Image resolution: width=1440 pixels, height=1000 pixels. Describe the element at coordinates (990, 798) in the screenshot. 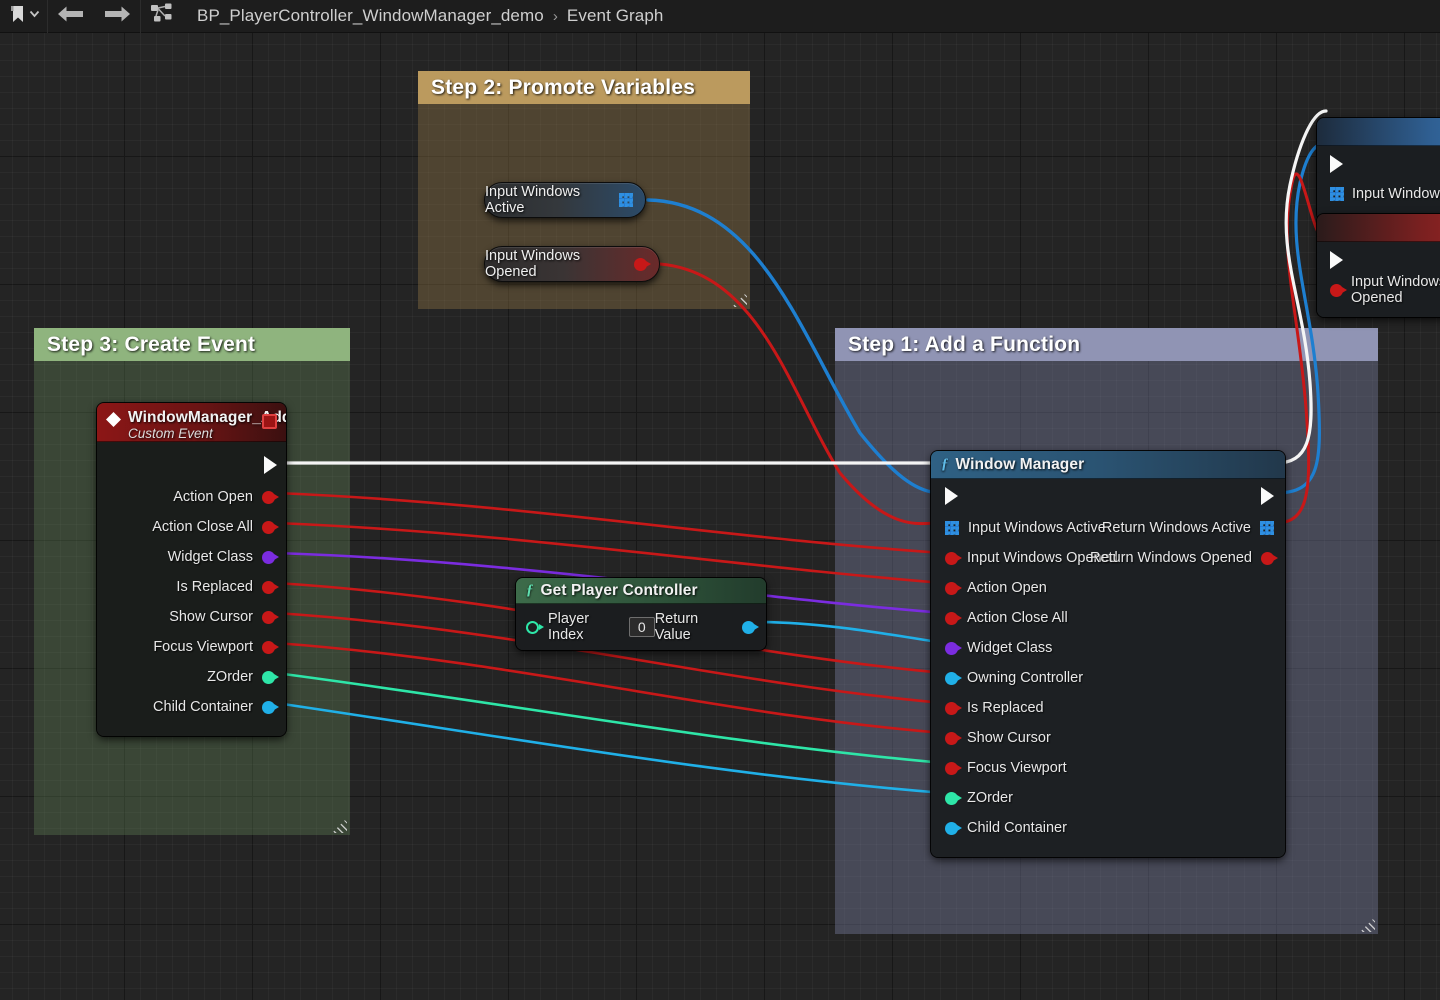

I see `pin-label: ZOrder` at that location.